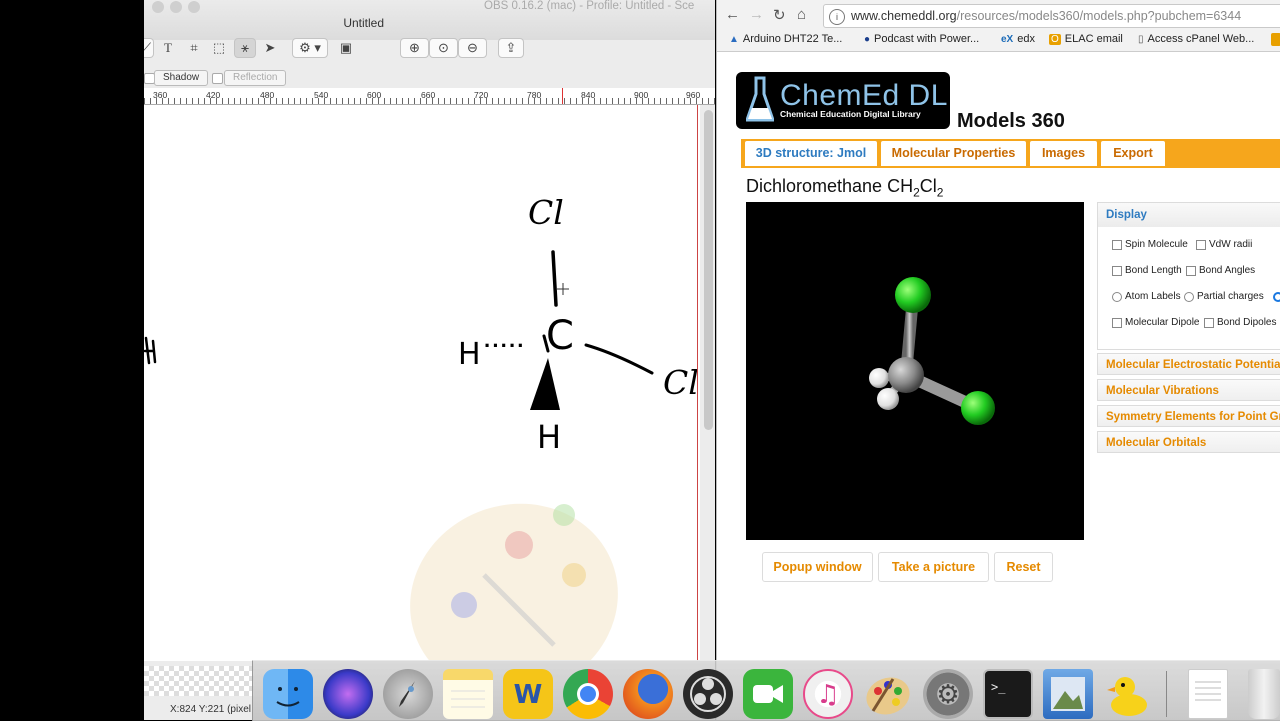 Image resolution: width=1280 pixels, height=721 pixels. I want to click on crop-tool-icon: ⌗, so click(194, 48).